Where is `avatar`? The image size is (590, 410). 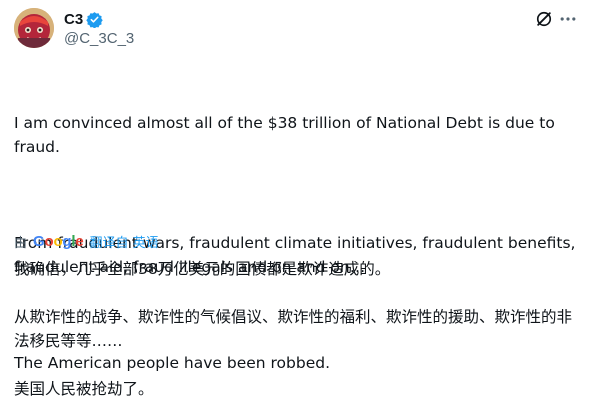 avatar is located at coordinates (34, 28).